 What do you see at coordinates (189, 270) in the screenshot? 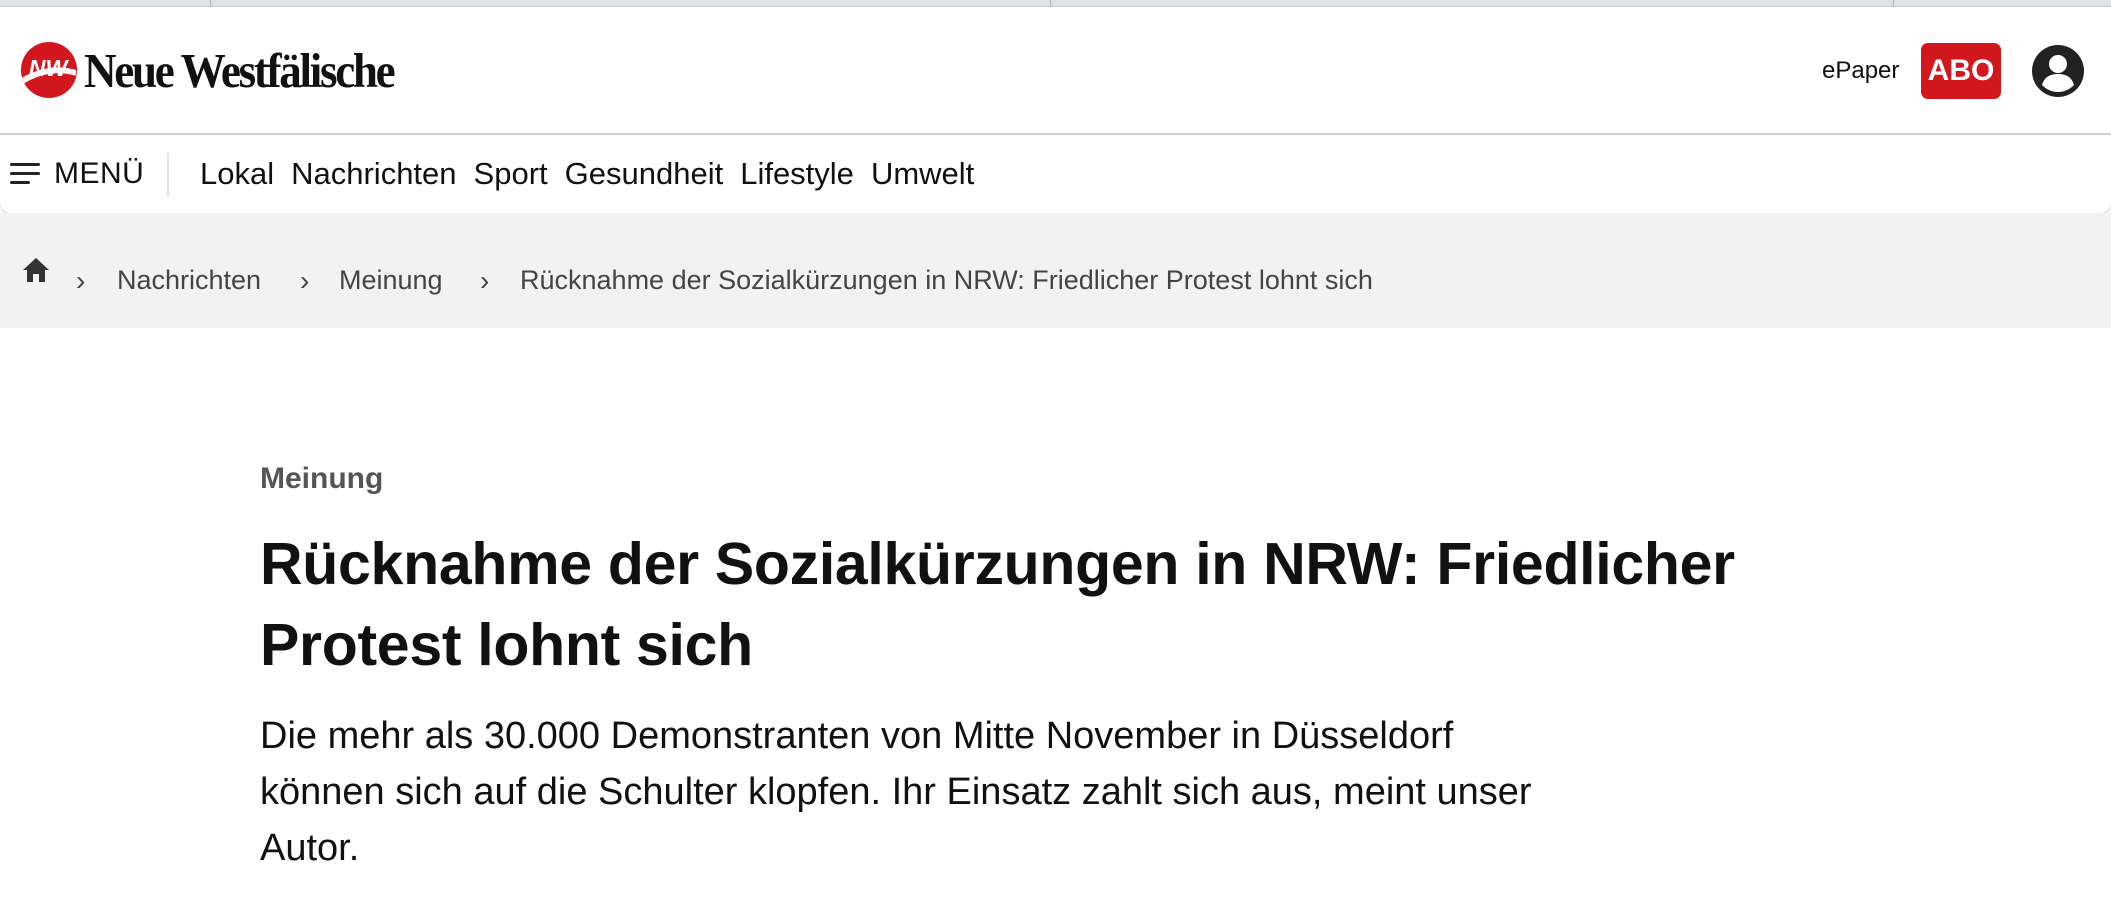
I see `breadcrumb-item-nachrichten: Nachrichten` at bounding box center [189, 270].